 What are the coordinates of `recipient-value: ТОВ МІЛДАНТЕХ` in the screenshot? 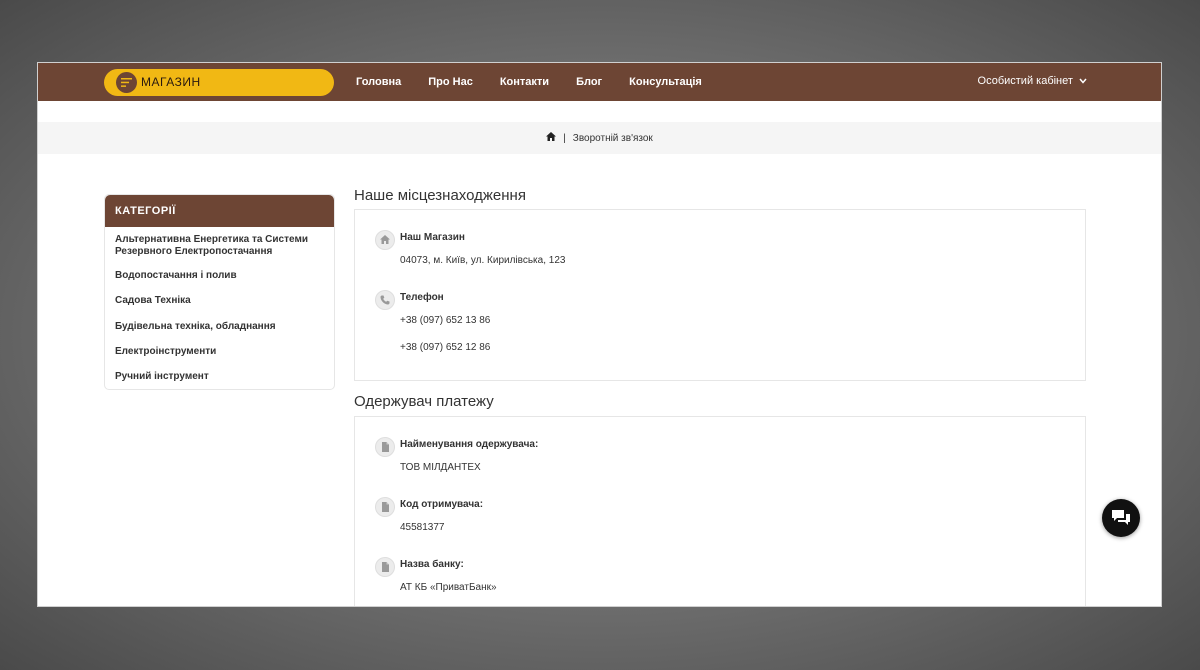 It's located at (440, 467).